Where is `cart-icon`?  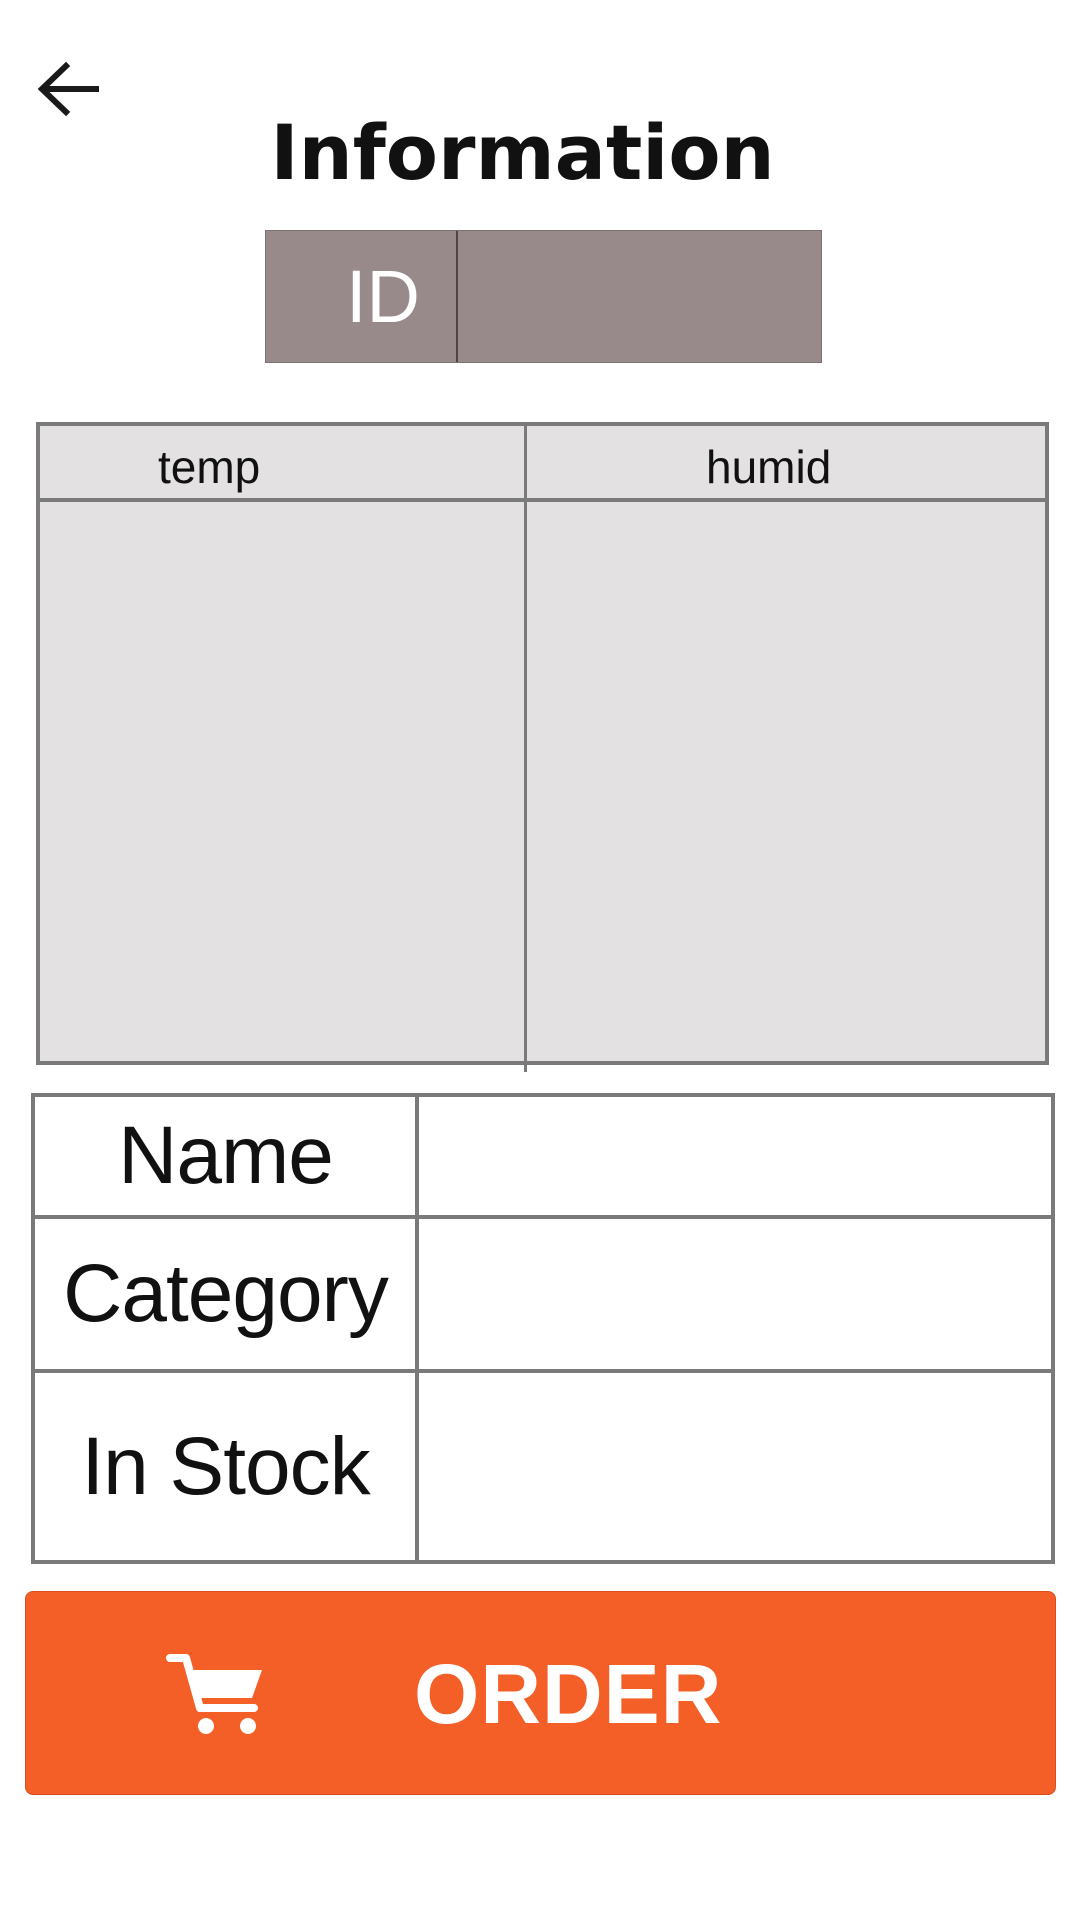
cart-icon is located at coordinates (214, 1694).